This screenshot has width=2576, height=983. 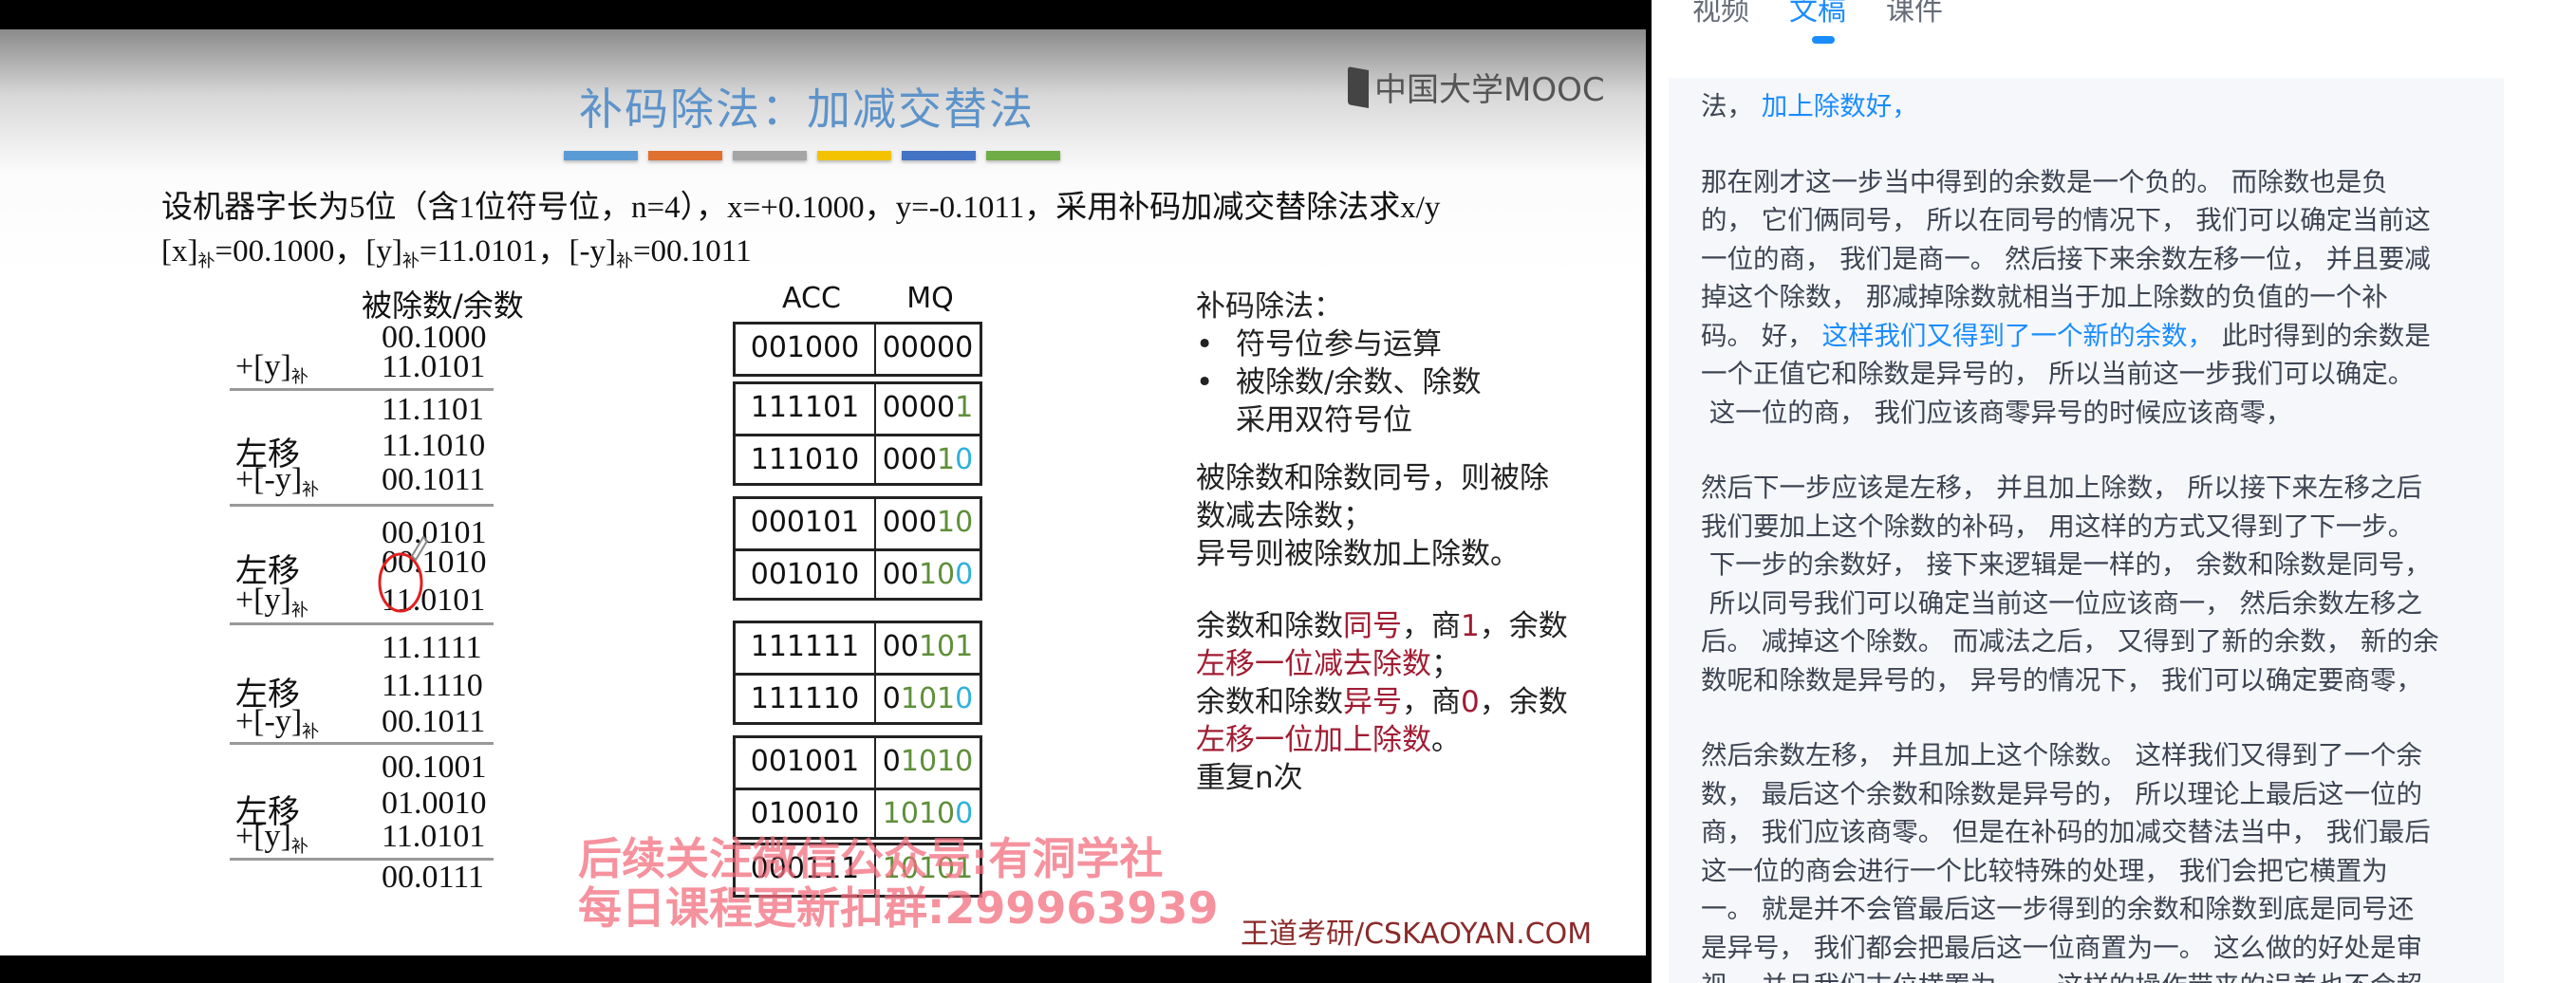 I want to click on mq-bits: 1010, so click(x=919, y=813).